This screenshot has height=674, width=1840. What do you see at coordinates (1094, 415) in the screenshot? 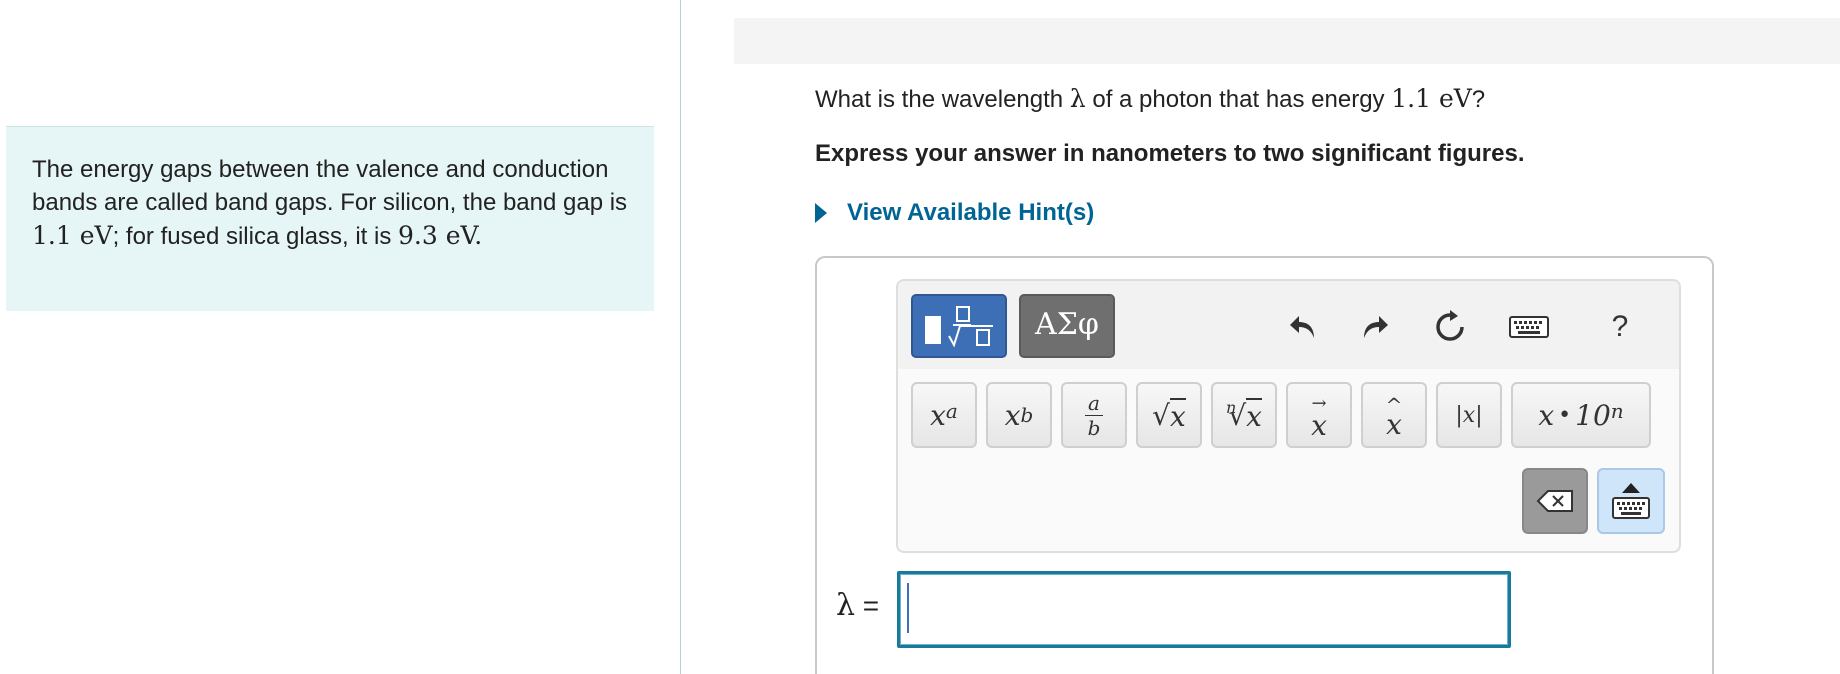
I see `fraction-key: a b` at bounding box center [1094, 415].